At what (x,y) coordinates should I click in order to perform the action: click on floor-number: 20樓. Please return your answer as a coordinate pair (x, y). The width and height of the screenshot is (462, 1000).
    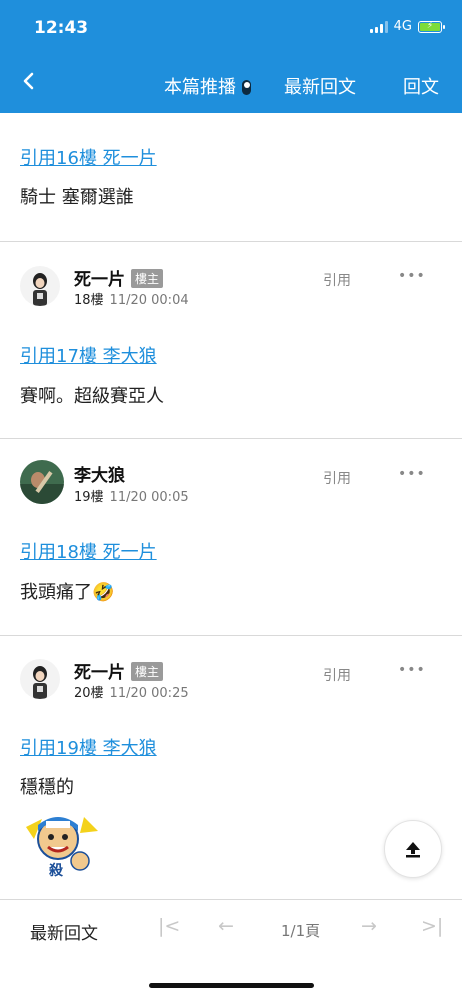
    Looking at the image, I should click on (89, 693).